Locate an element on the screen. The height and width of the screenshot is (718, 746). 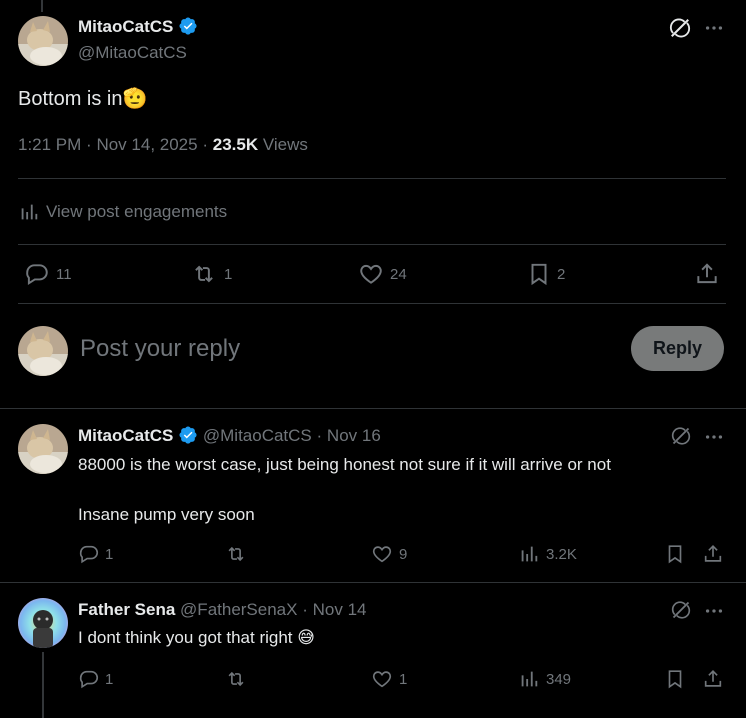
repost-count: 1 is located at coordinates (228, 274).